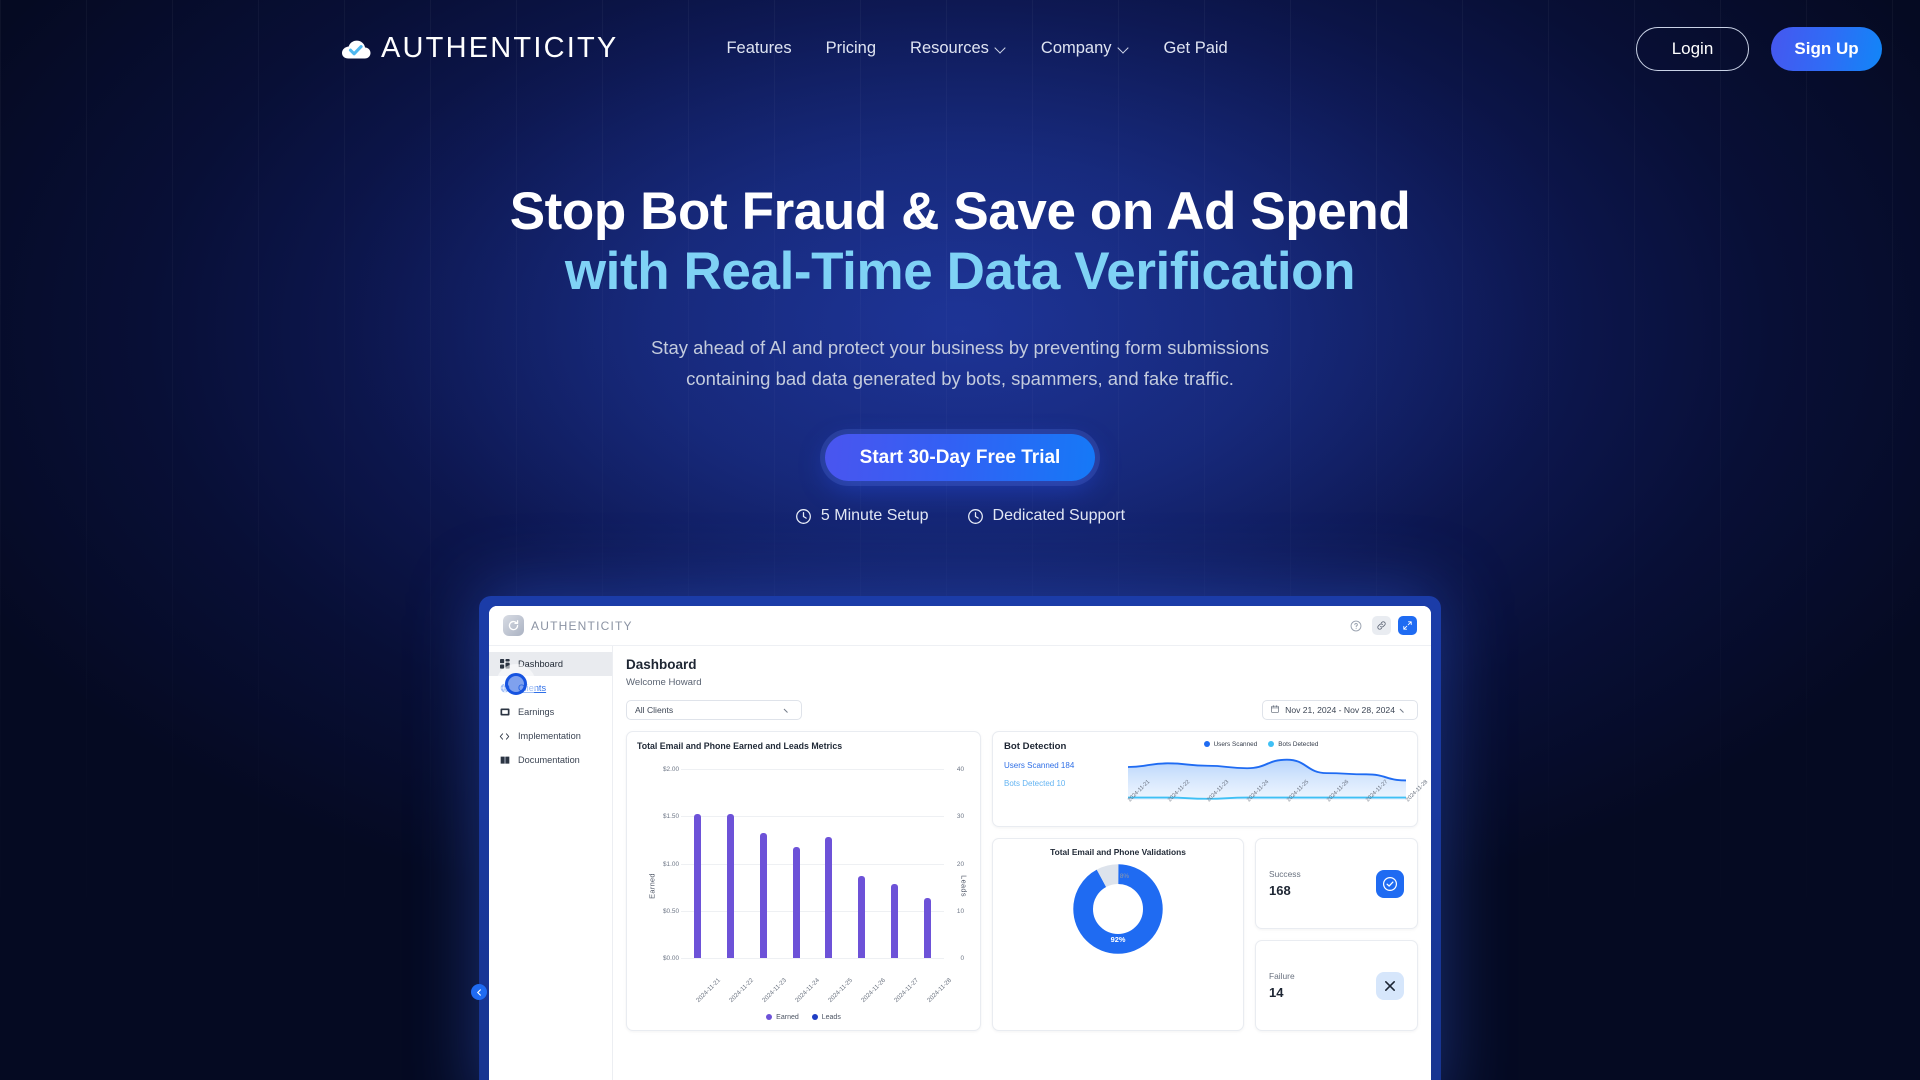  Describe the element at coordinates (840, 990) in the screenshot. I see `x-tick: 2024-11-25` at that location.